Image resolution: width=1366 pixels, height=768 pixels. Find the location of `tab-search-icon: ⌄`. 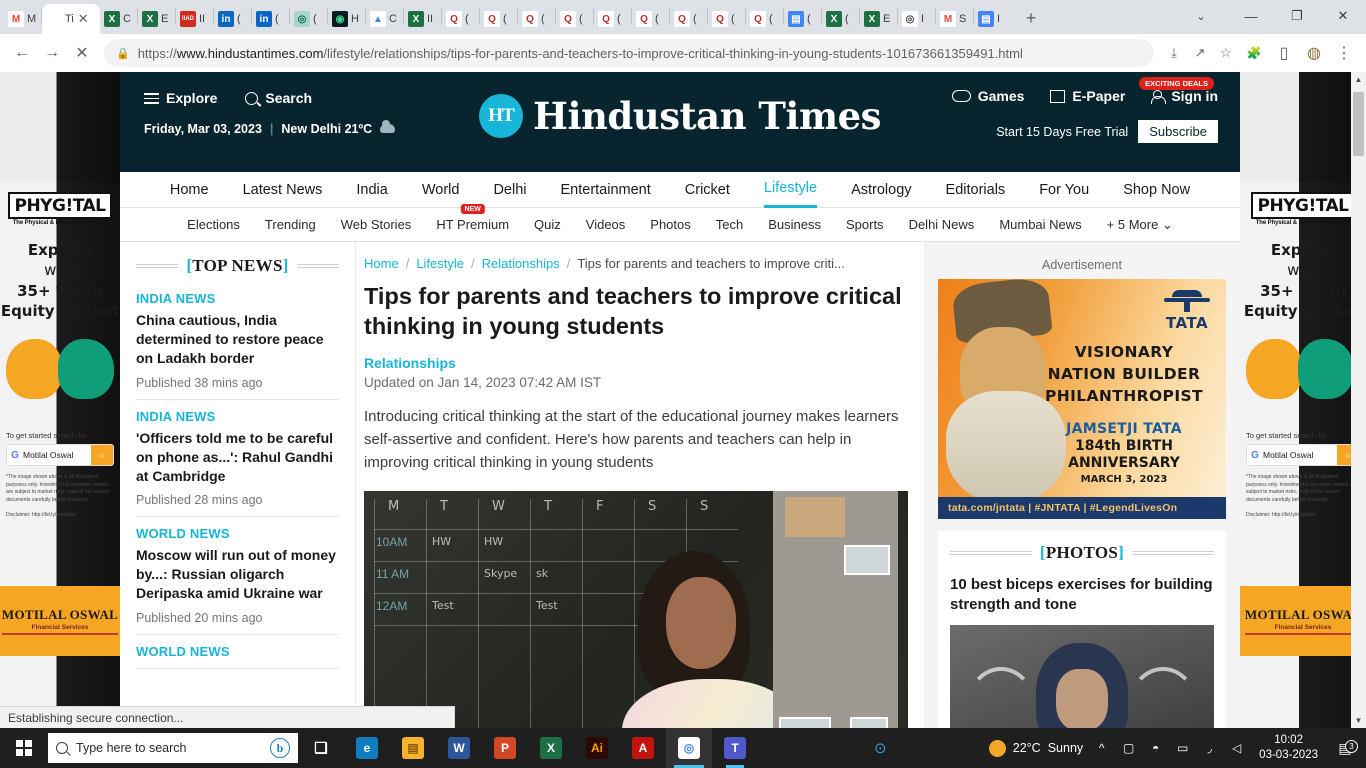

tab-search-icon: ⌄ is located at coordinates (1201, 16).